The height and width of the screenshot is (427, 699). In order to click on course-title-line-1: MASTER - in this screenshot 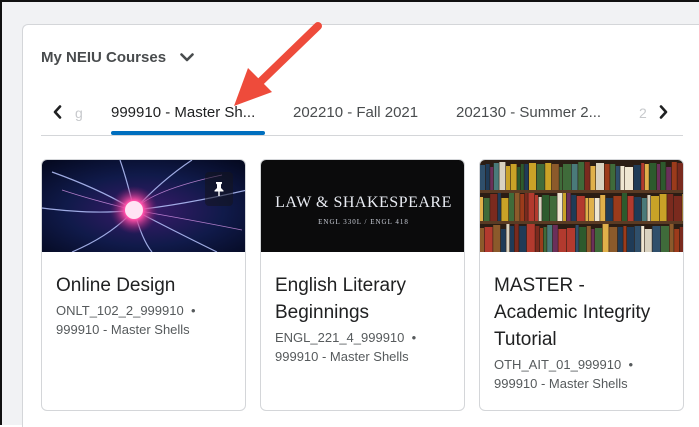, I will do `click(539, 285)`.